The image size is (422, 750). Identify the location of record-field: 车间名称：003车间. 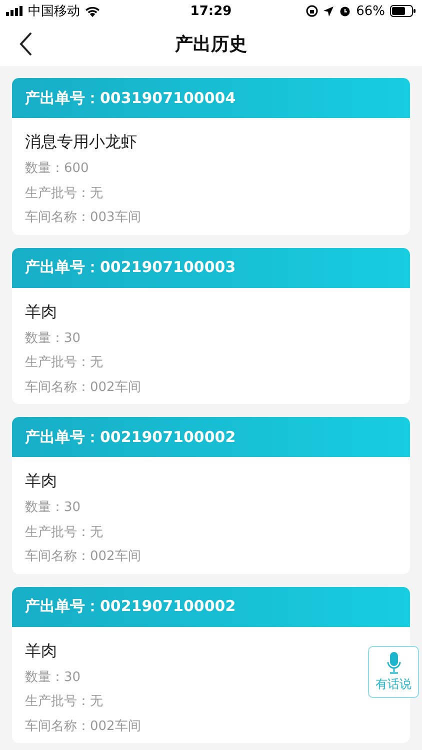
(83, 218).